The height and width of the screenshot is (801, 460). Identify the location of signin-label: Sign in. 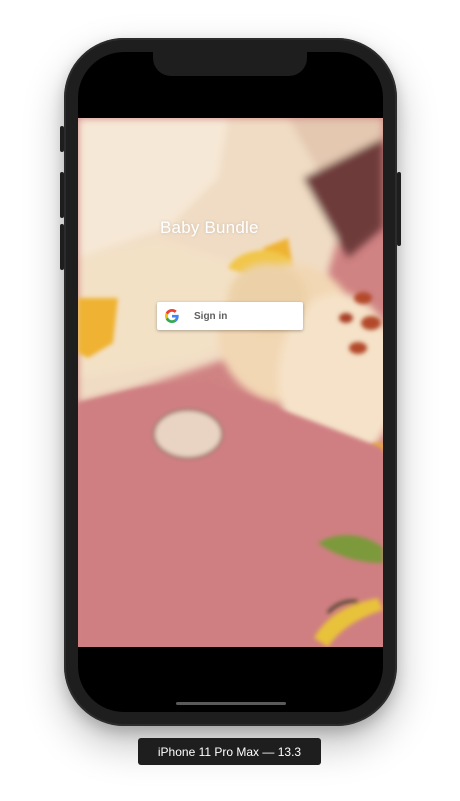
(211, 316).